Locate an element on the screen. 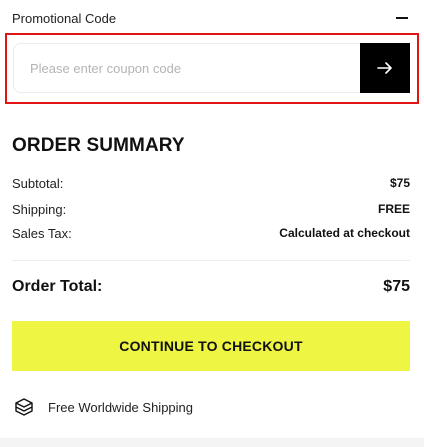  subtotal-row: Subtotal: $75 is located at coordinates (211, 183).